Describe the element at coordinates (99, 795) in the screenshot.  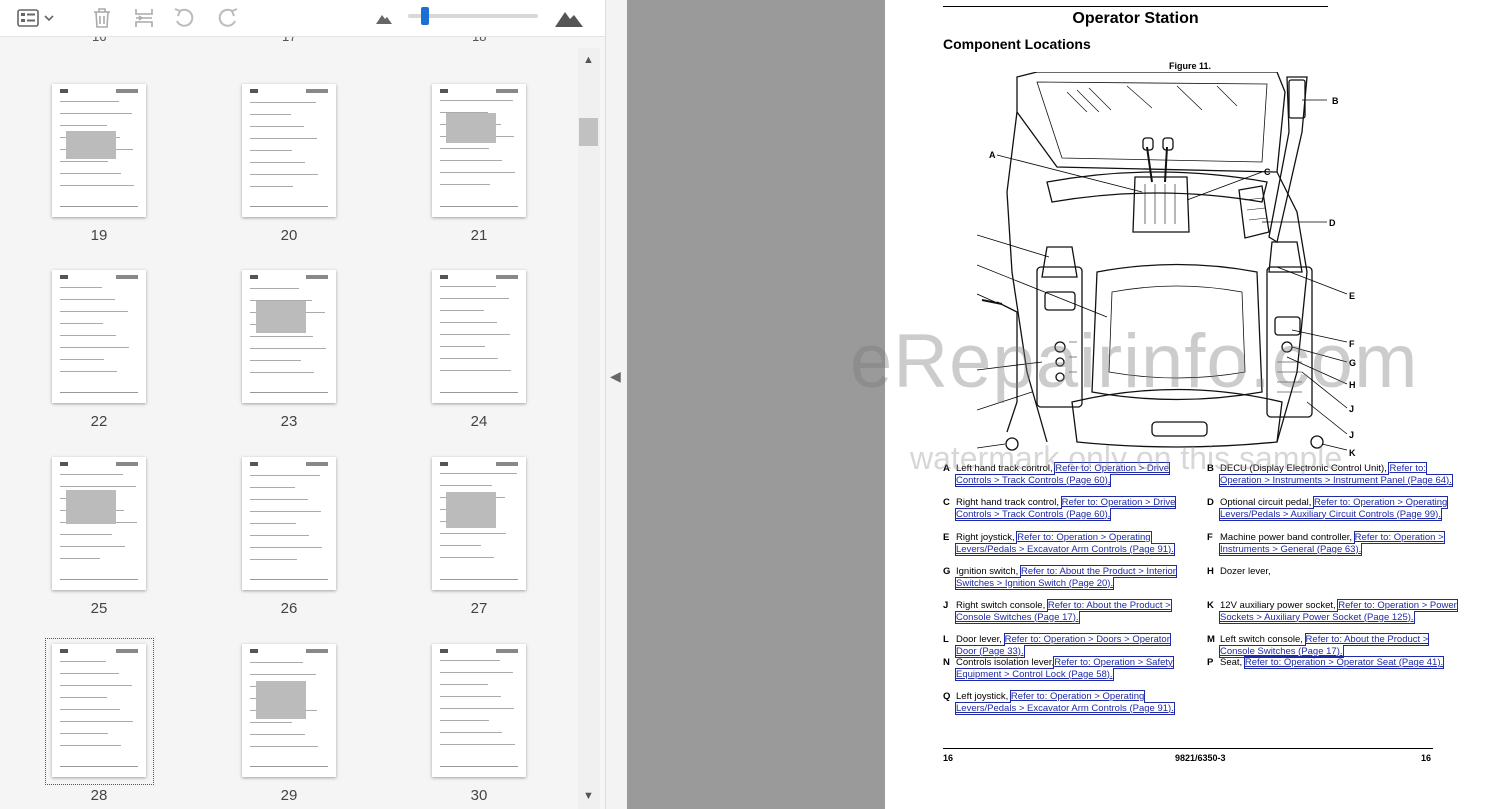
I see `thumbnail-page-number: 28` at that location.